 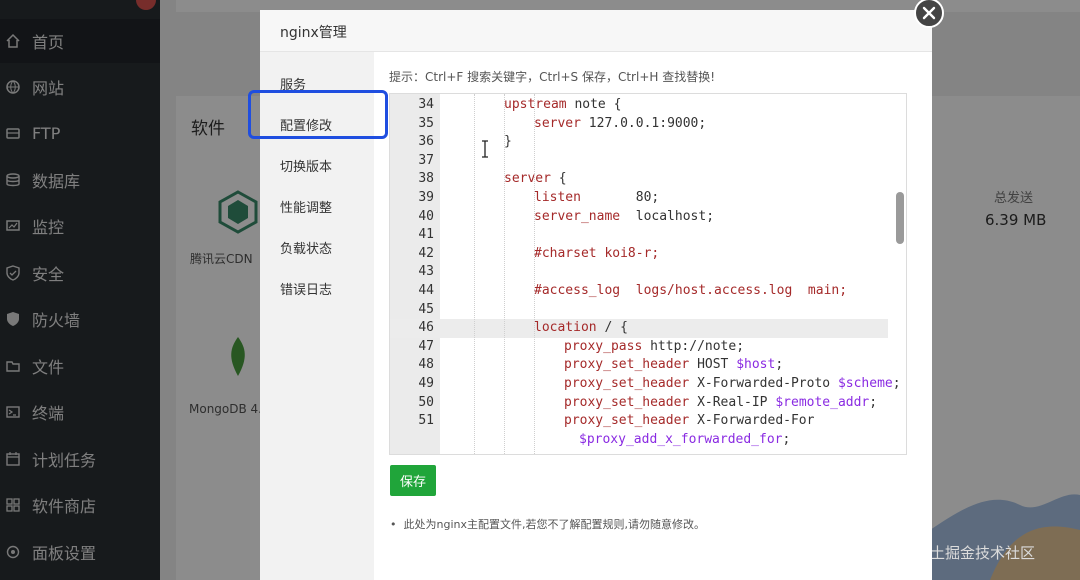 I want to click on code-text: proxy_set_header HOST $host;, so click(x=673, y=365).